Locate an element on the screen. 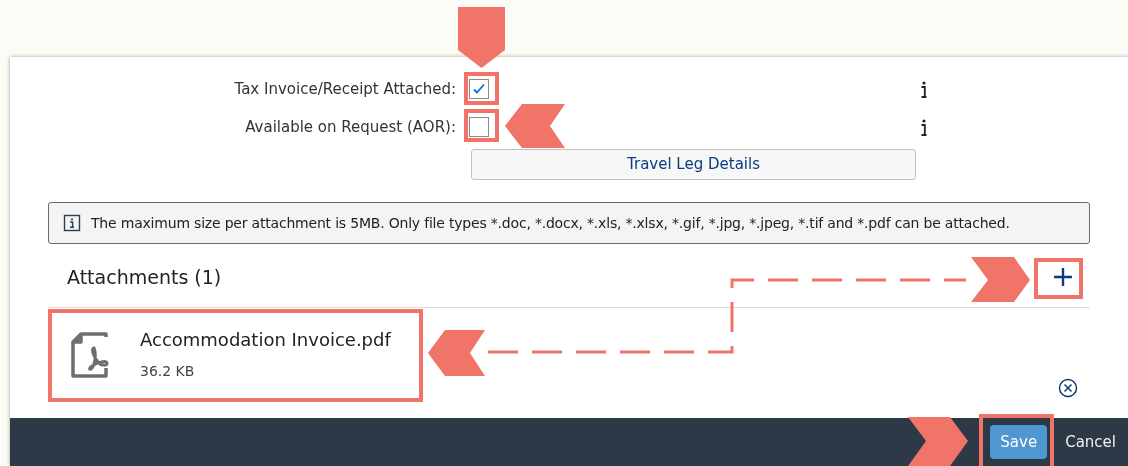 The image size is (1128, 466). cancel-button: Cancel is located at coordinates (1090, 442).